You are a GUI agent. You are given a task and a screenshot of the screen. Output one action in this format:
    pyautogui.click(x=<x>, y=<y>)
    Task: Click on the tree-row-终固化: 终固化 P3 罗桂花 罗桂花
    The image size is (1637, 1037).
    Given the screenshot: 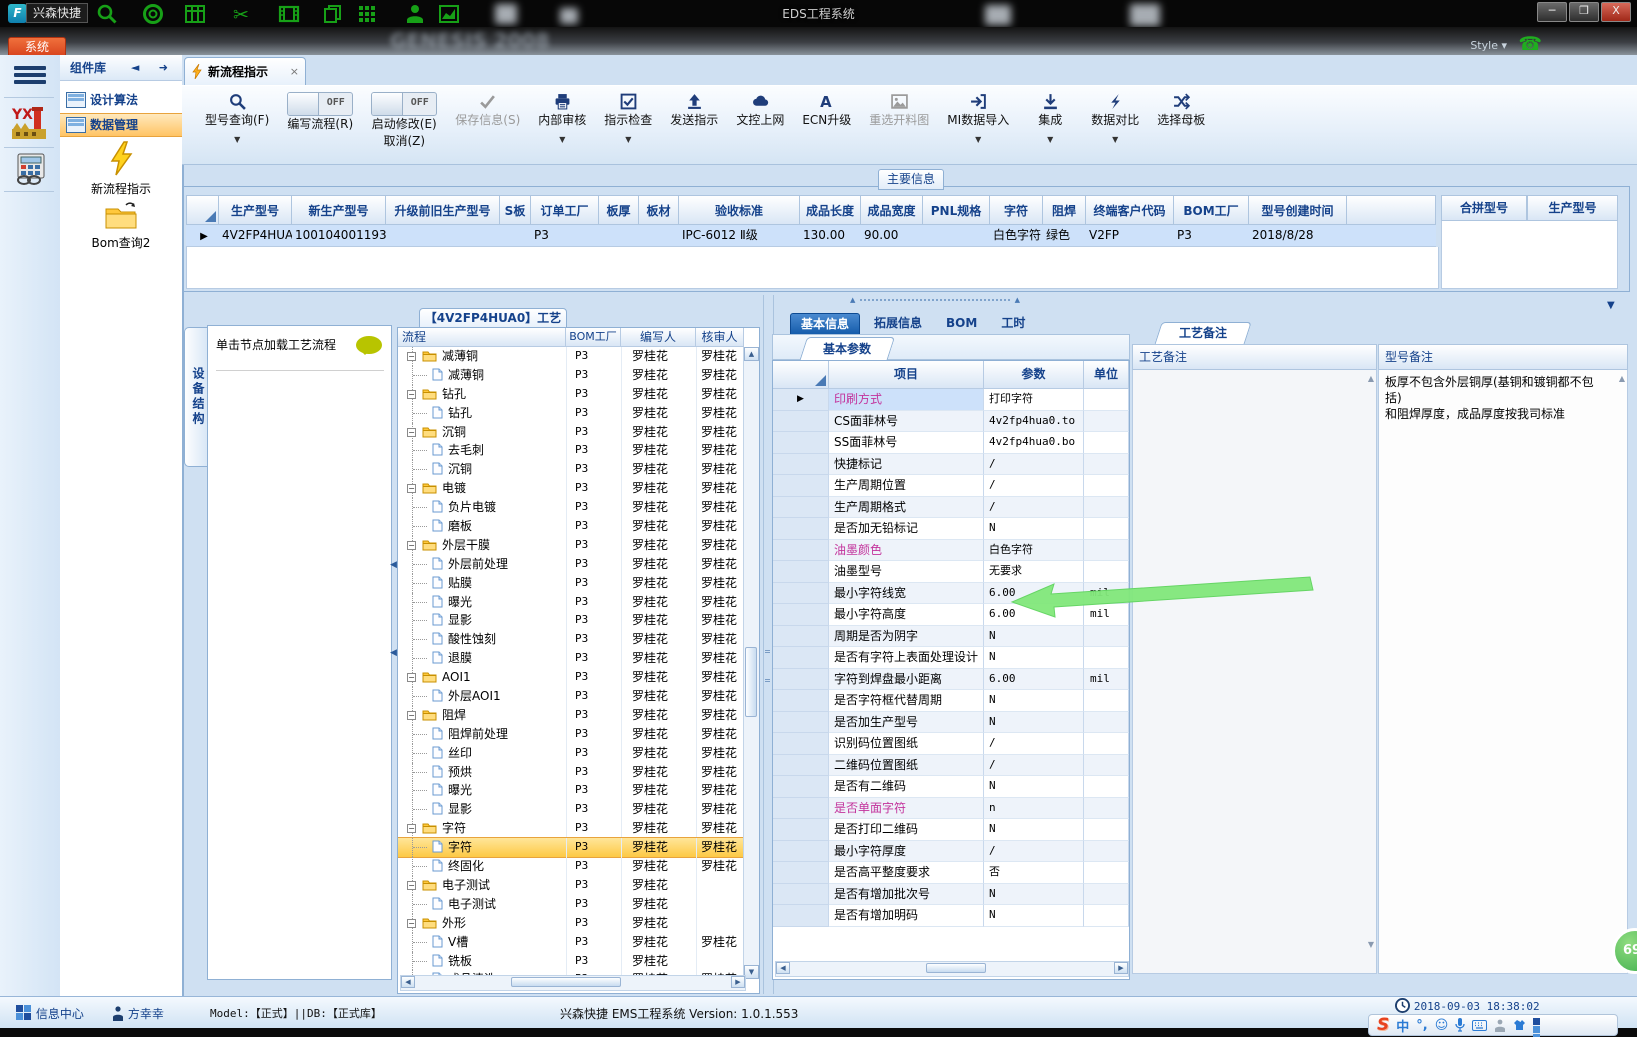 What is the action you would take?
    pyautogui.click(x=571, y=866)
    